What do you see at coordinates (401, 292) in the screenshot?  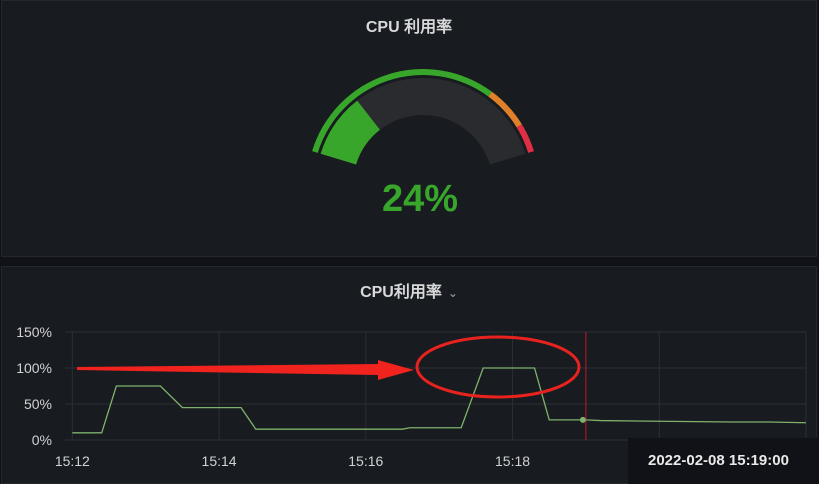 I see `panel-title-text: CPU利用率` at bounding box center [401, 292].